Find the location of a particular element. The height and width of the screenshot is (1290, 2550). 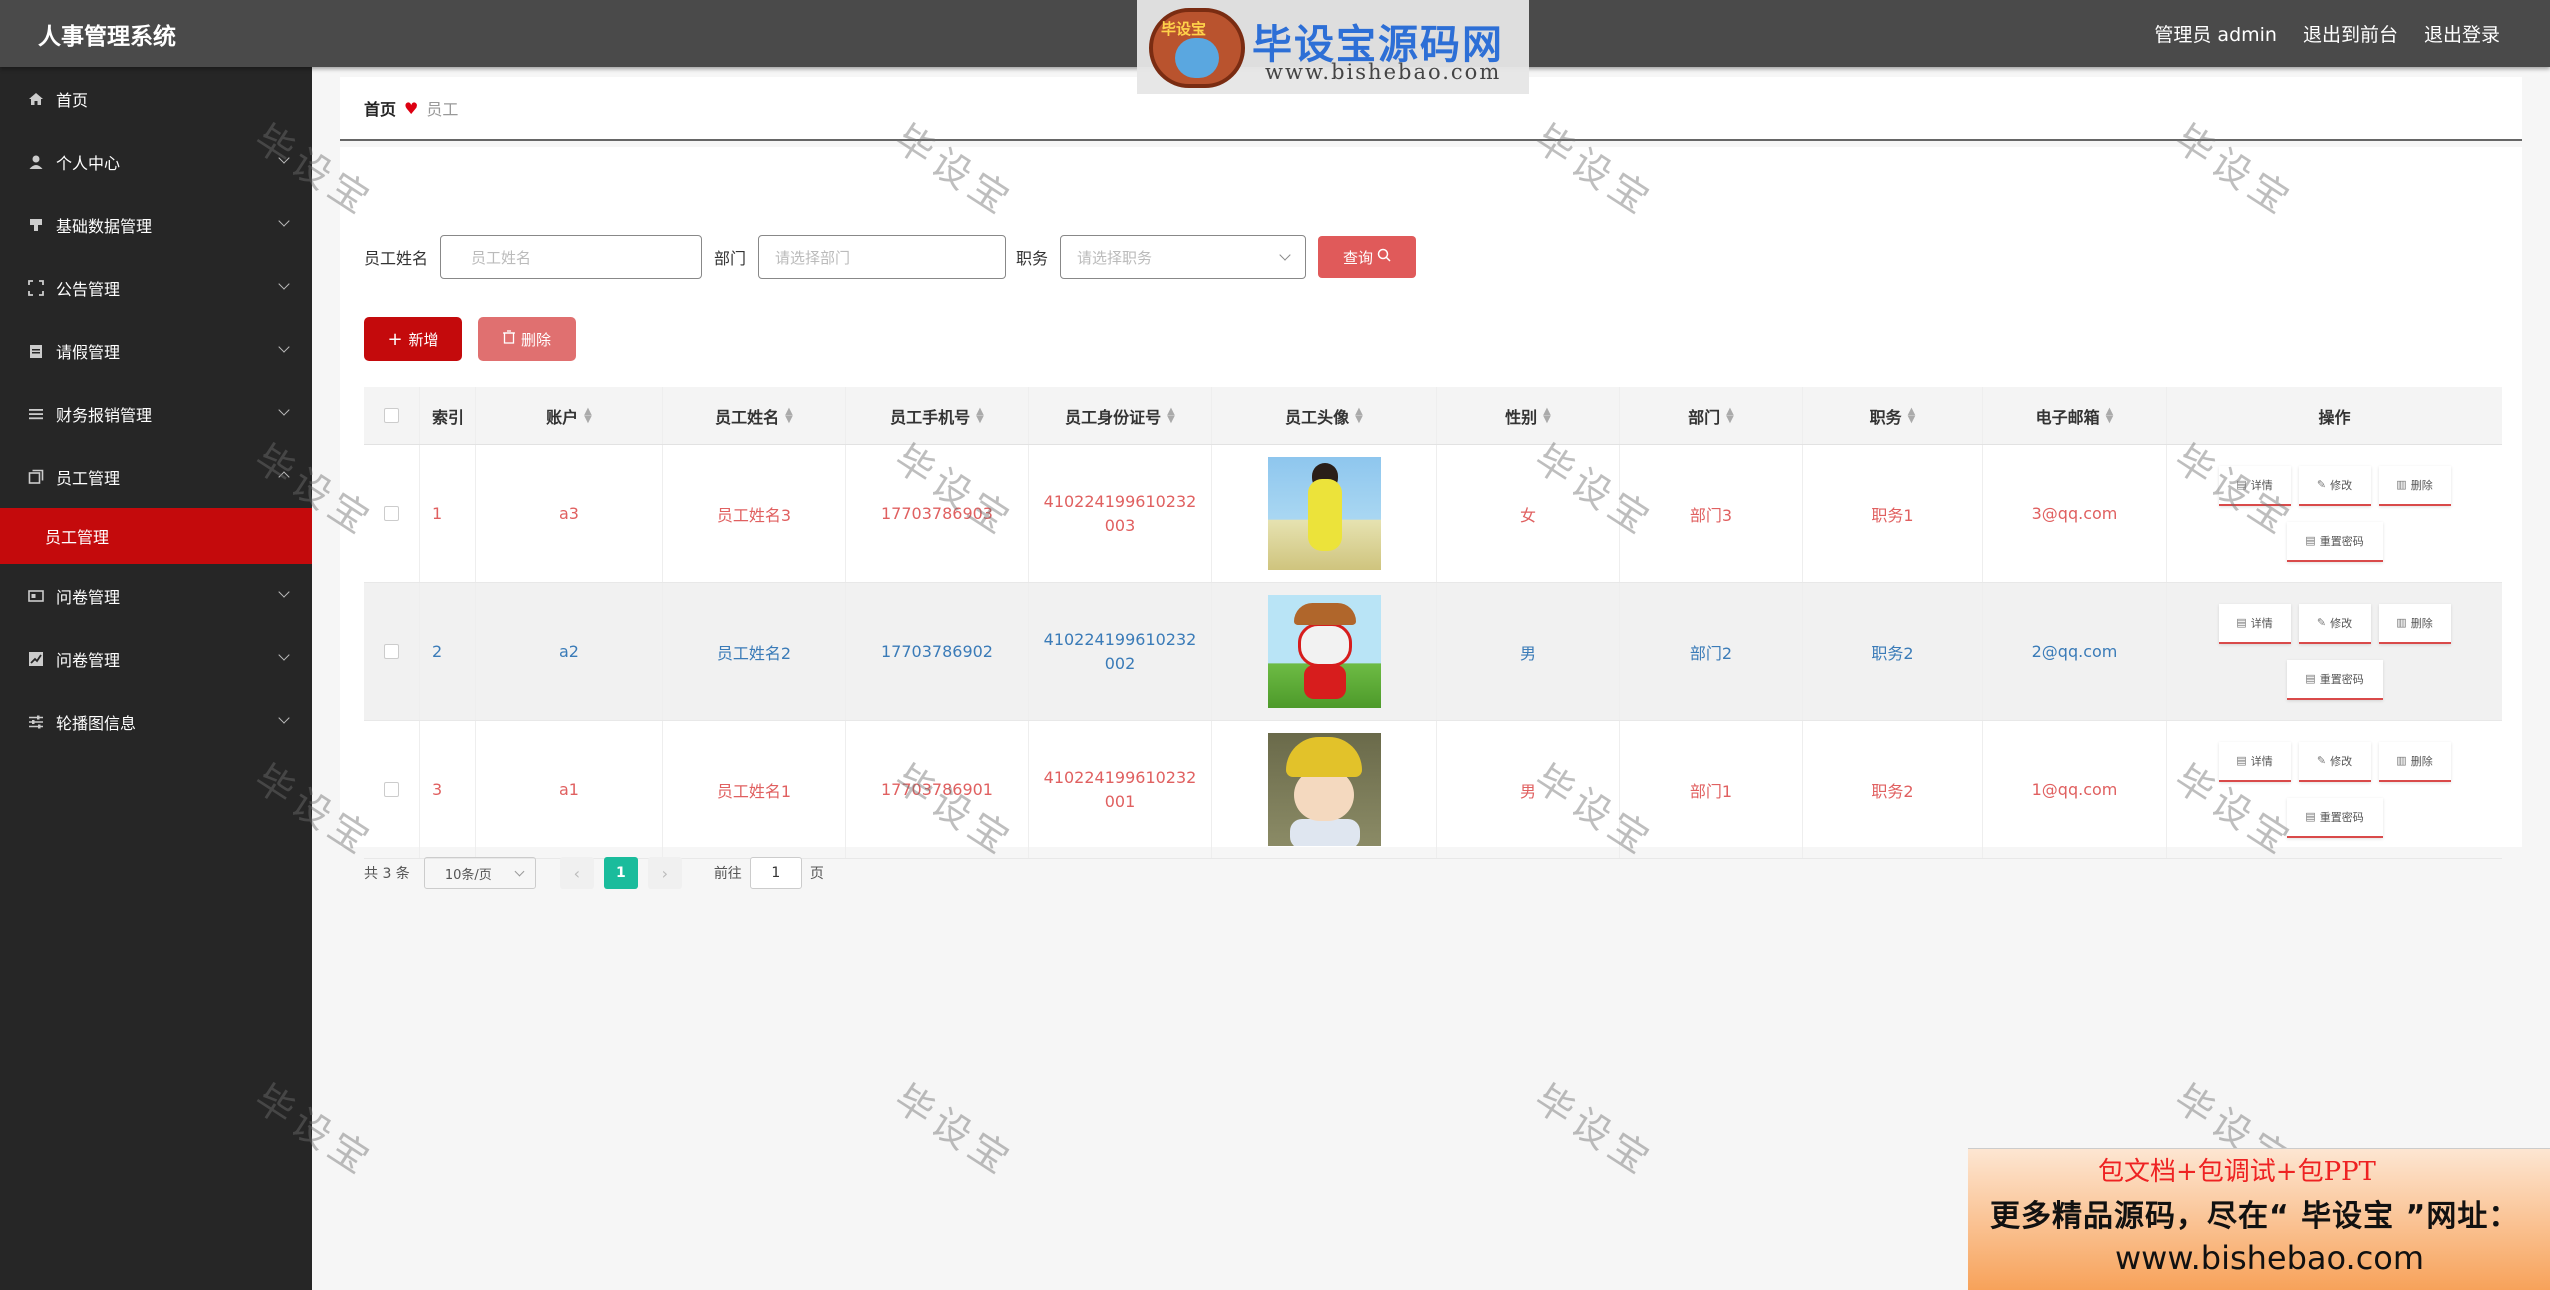

plus-icon: + is located at coordinates (395, 339).